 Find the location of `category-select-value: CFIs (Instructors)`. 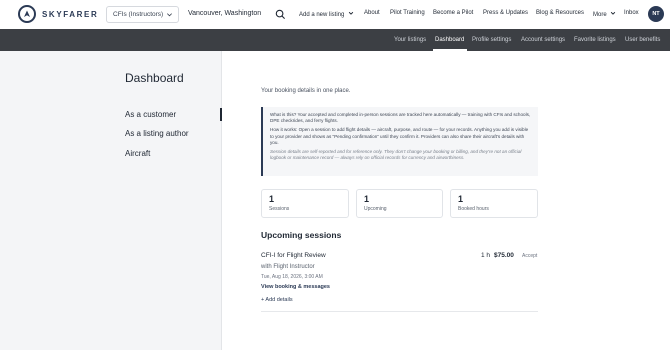

category-select-value: CFIs (Instructors) is located at coordinates (138, 14).